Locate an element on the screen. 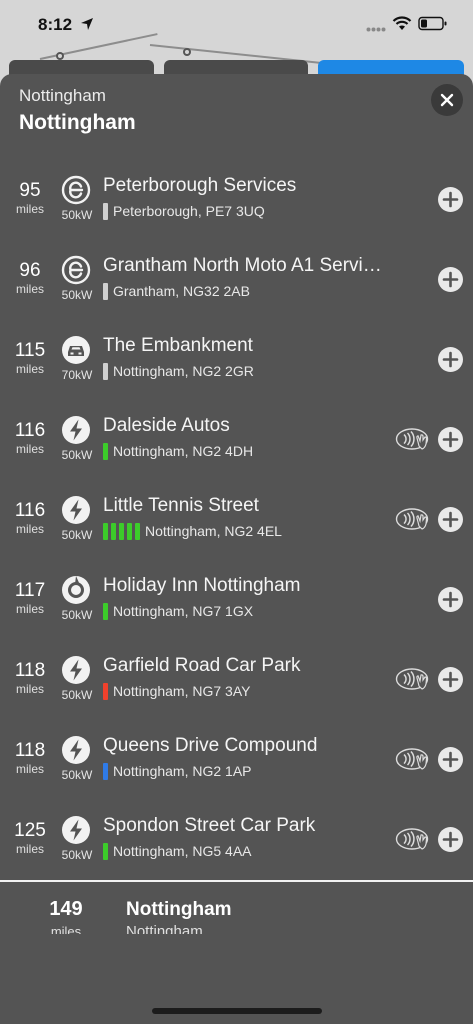 The image size is (473, 1024). station-status: Peterborough, PE7 3UQ is located at coordinates (184, 211).